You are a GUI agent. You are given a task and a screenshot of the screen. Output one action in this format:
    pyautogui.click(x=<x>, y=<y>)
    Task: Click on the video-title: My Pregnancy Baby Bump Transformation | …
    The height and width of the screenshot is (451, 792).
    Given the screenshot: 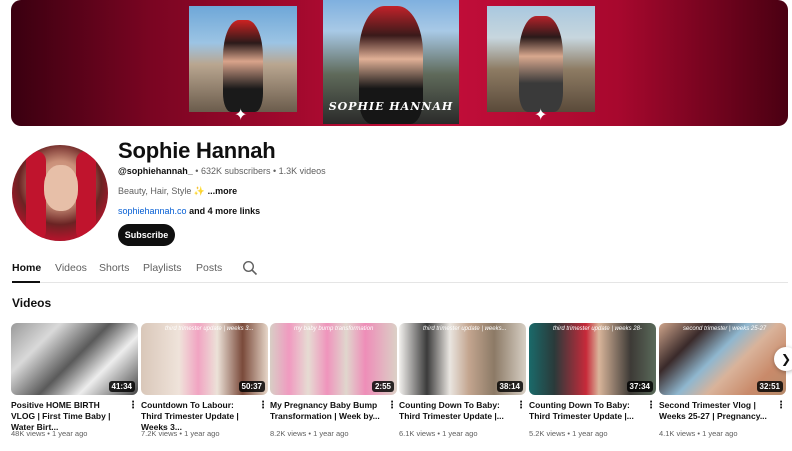 What is the action you would take?
    pyautogui.click(x=326, y=411)
    